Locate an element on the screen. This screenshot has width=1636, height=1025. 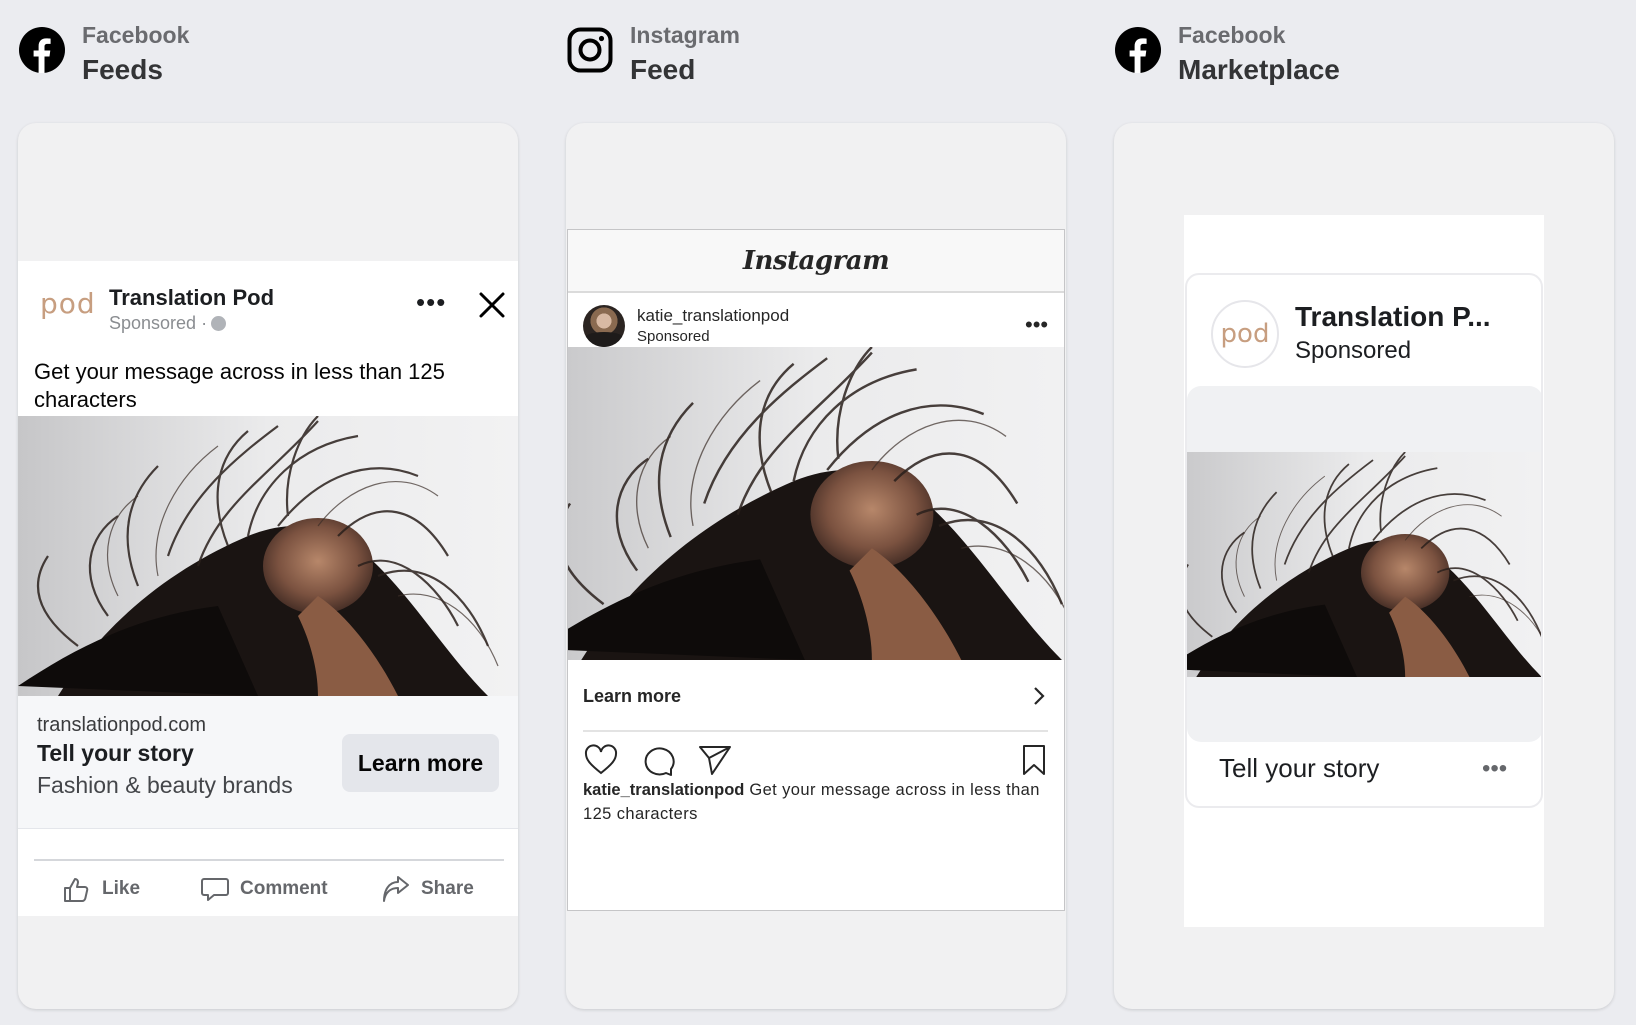
link-headline: Tell your story is located at coordinates (115, 753).